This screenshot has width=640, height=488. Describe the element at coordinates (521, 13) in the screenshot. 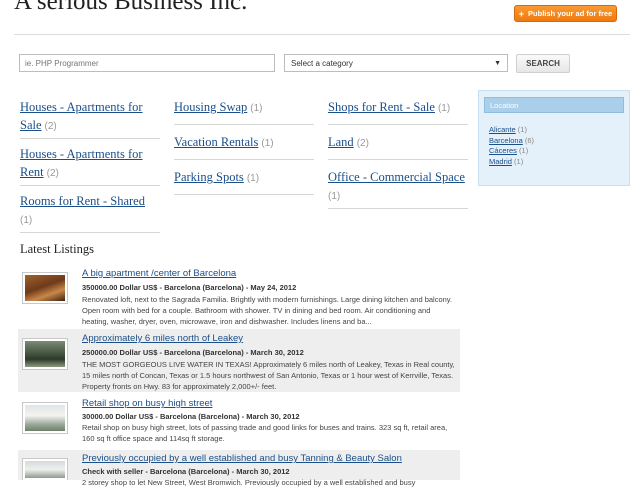

I see `plus-icon: +` at that location.